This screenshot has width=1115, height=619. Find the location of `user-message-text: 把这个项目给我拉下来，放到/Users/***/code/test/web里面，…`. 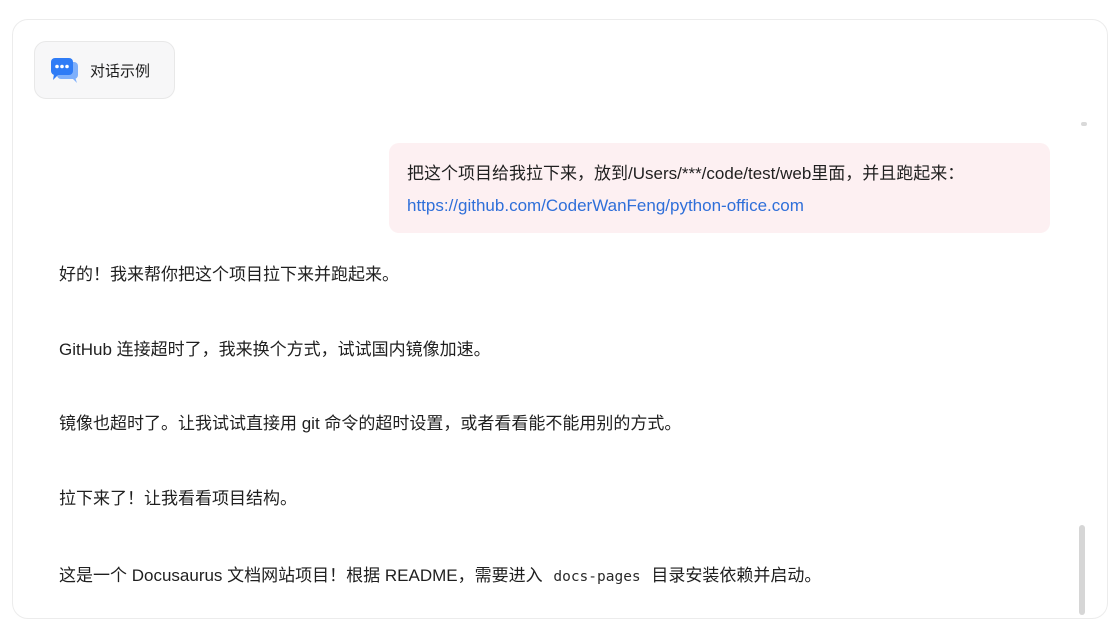

user-message-text: 把这个项目给我拉下来，放到/Users/***/code/test/web里面，… is located at coordinates (686, 173).